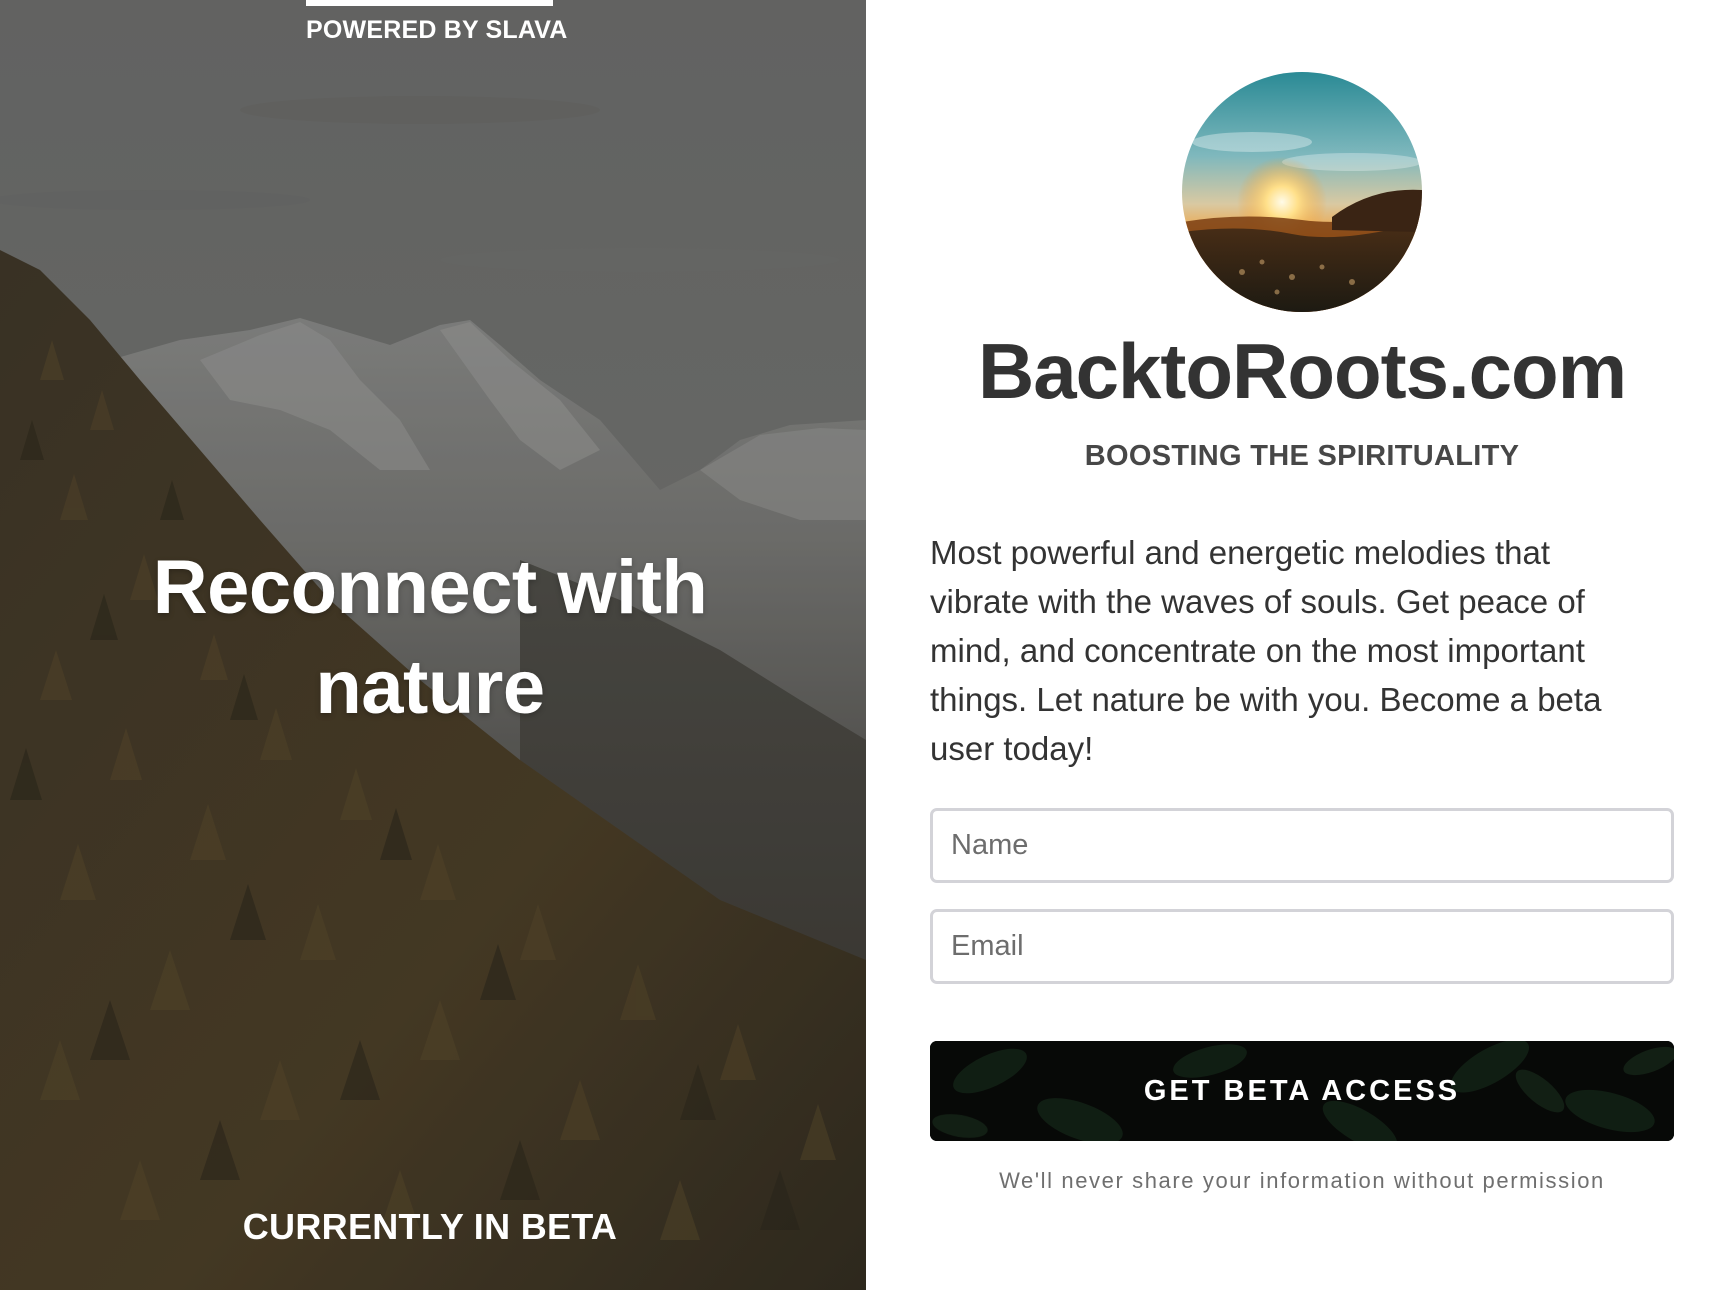 This screenshot has height=1290, width=1718. What do you see at coordinates (437, 30) in the screenshot?
I see `powered-by-label: POWERED BY SLAVA` at bounding box center [437, 30].